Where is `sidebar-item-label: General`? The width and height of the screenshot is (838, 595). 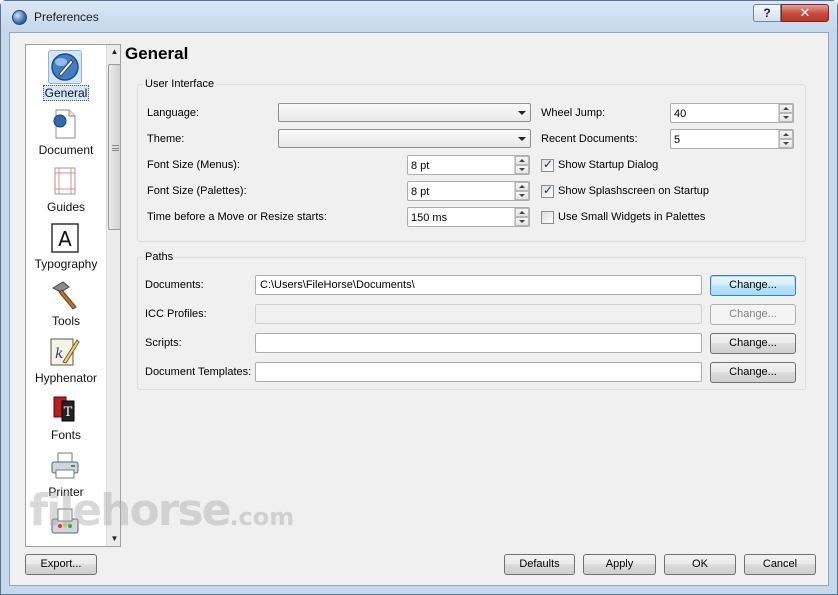 sidebar-item-label: General is located at coordinates (66, 93).